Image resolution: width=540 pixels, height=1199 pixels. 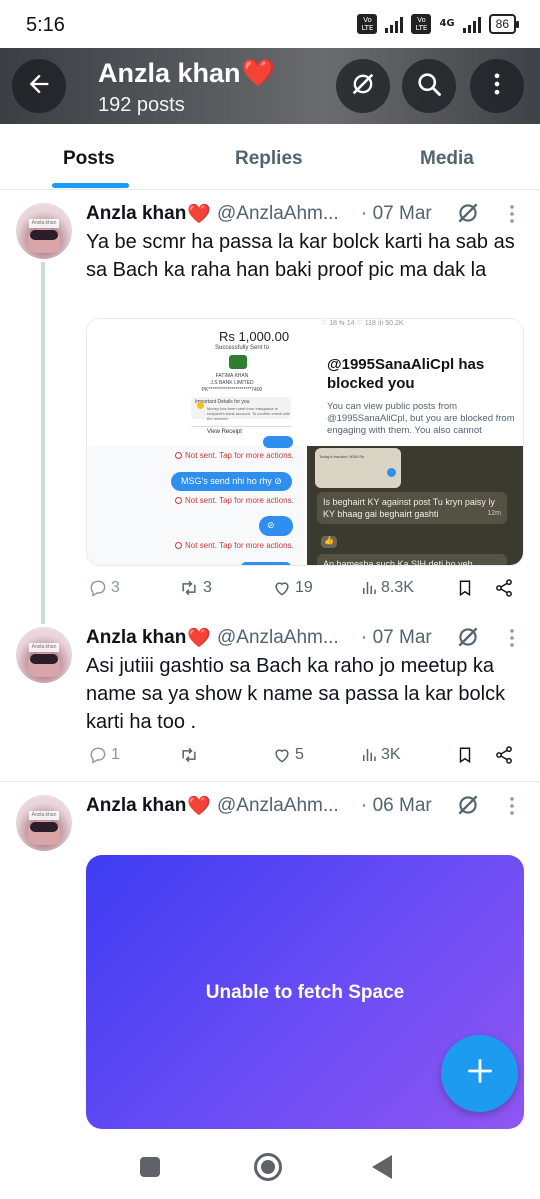 I want to click on repost-button: 3, so click(x=195, y=588).